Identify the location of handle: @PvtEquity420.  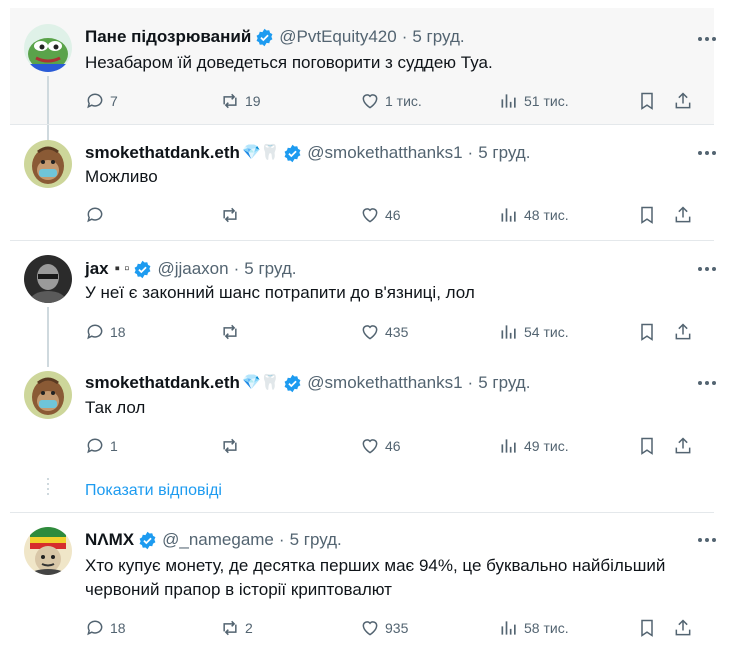
(337, 37).